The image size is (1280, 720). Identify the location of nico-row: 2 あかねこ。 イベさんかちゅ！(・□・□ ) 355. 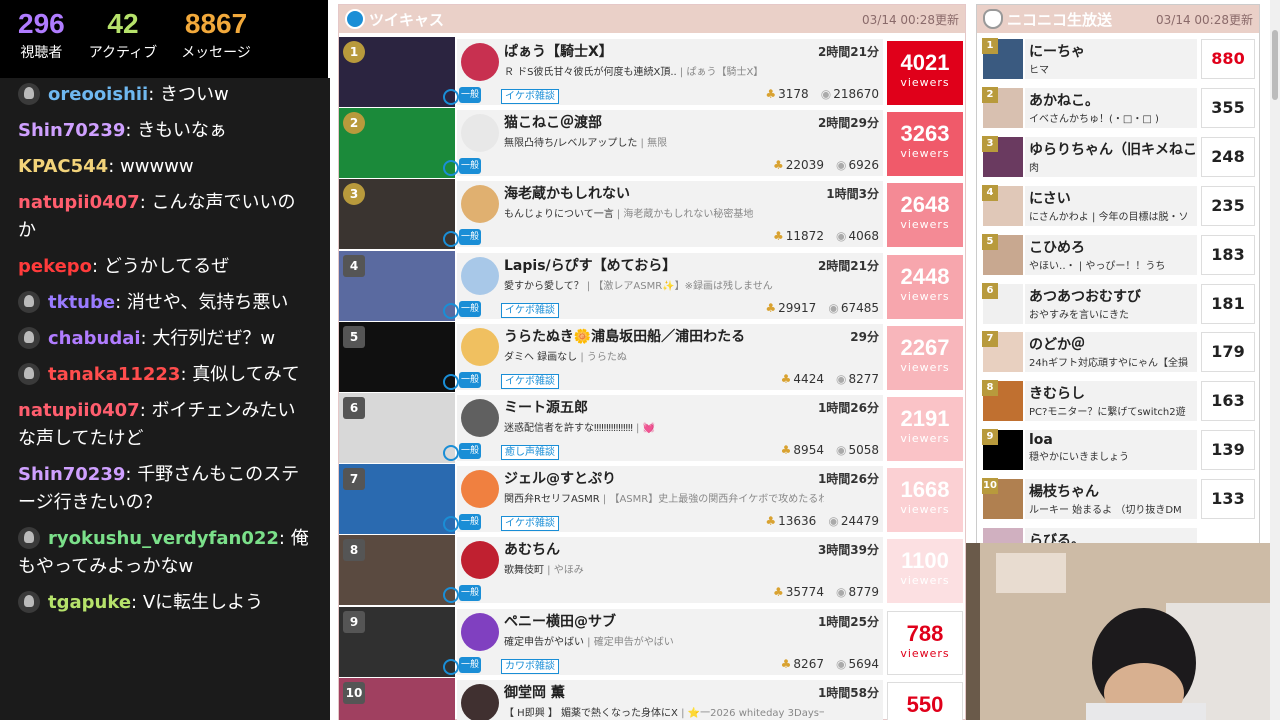
(1118, 108).